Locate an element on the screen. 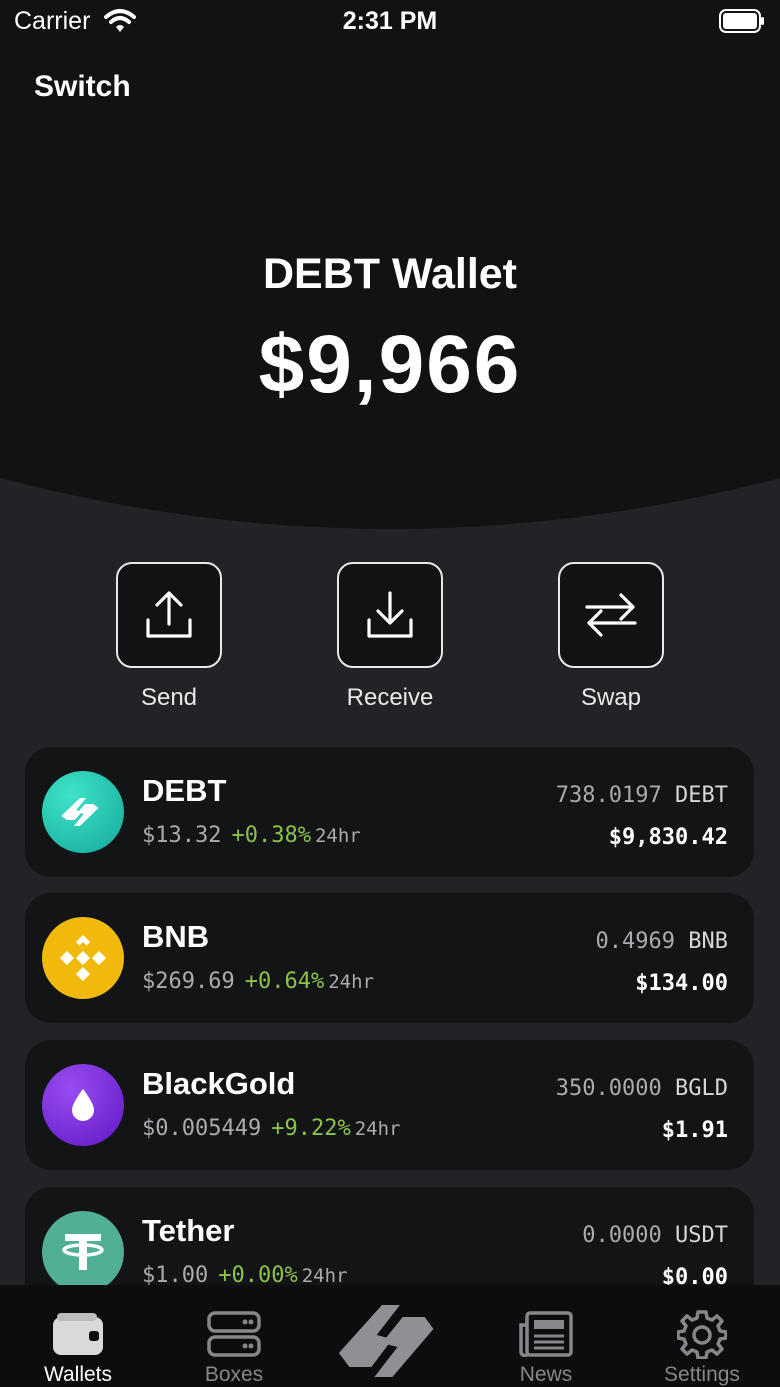 This screenshot has width=780, height=1387. asset-value: $1.91 is located at coordinates (694, 1130).